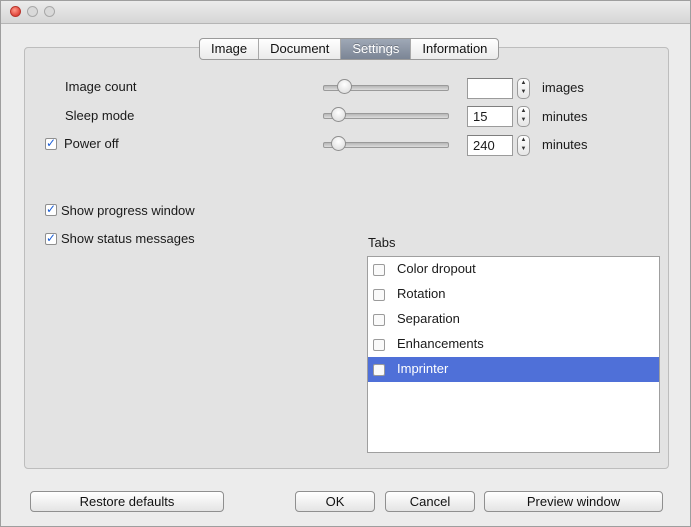 This screenshot has height=527, width=691. Describe the element at coordinates (423, 368) in the screenshot. I see `list-item-label: Imprinter` at that location.